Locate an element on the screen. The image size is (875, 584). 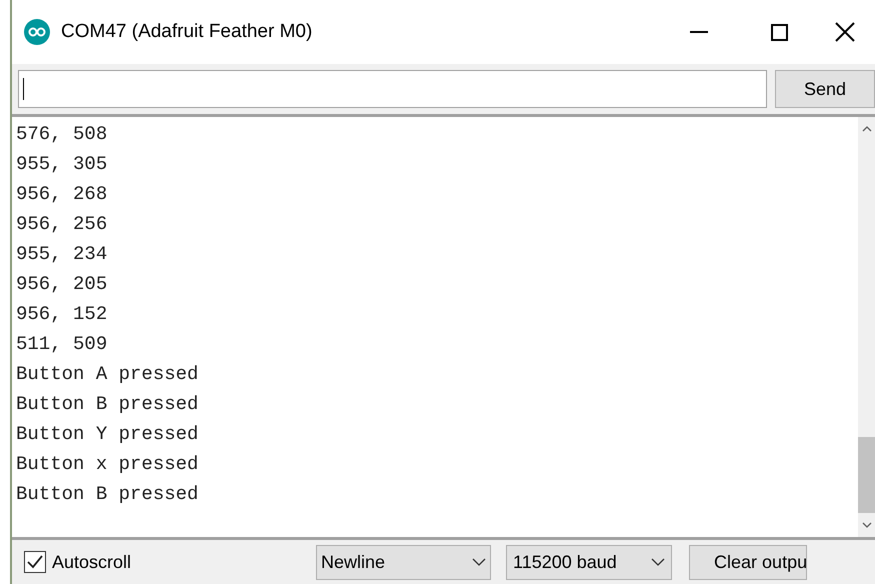
close-icon is located at coordinates (845, 32).